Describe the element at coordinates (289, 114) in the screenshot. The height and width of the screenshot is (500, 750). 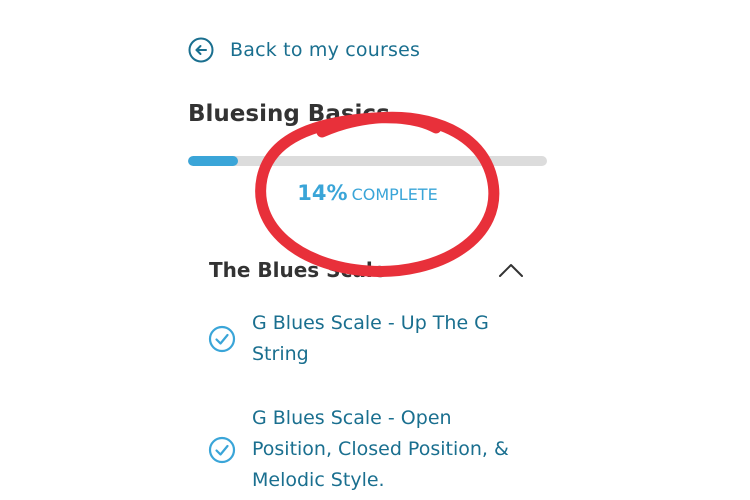
I see `course-title: Bluesing Basics` at that location.